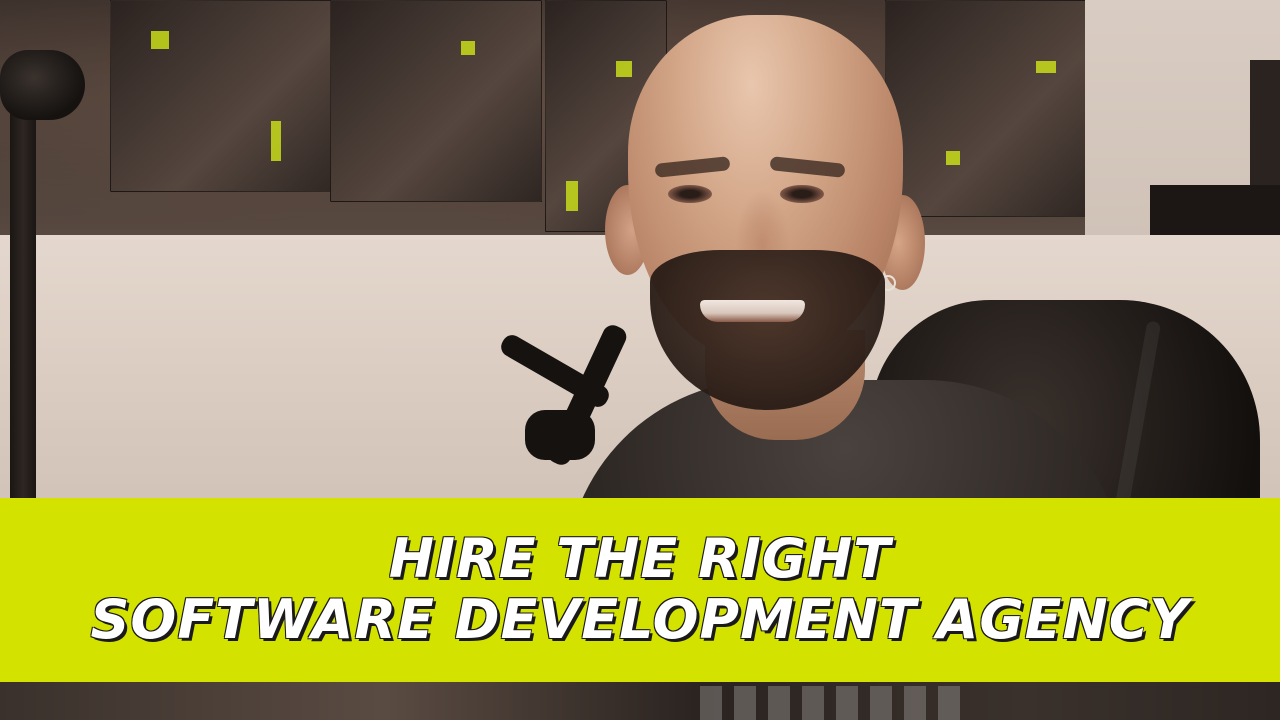 The image size is (1280, 720). Describe the element at coordinates (23, 310) in the screenshot. I see `mic-stand` at that location.